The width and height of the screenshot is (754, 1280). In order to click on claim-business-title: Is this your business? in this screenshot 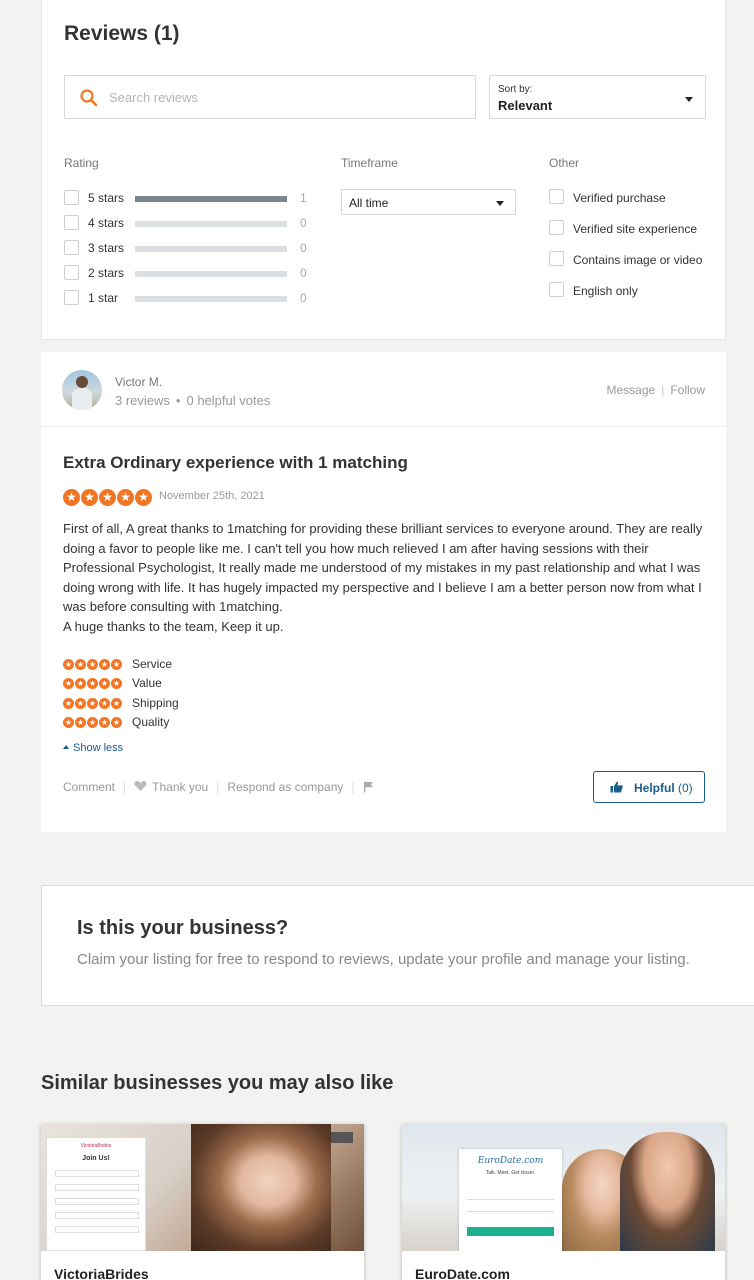, I will do `click(183, 928)`.